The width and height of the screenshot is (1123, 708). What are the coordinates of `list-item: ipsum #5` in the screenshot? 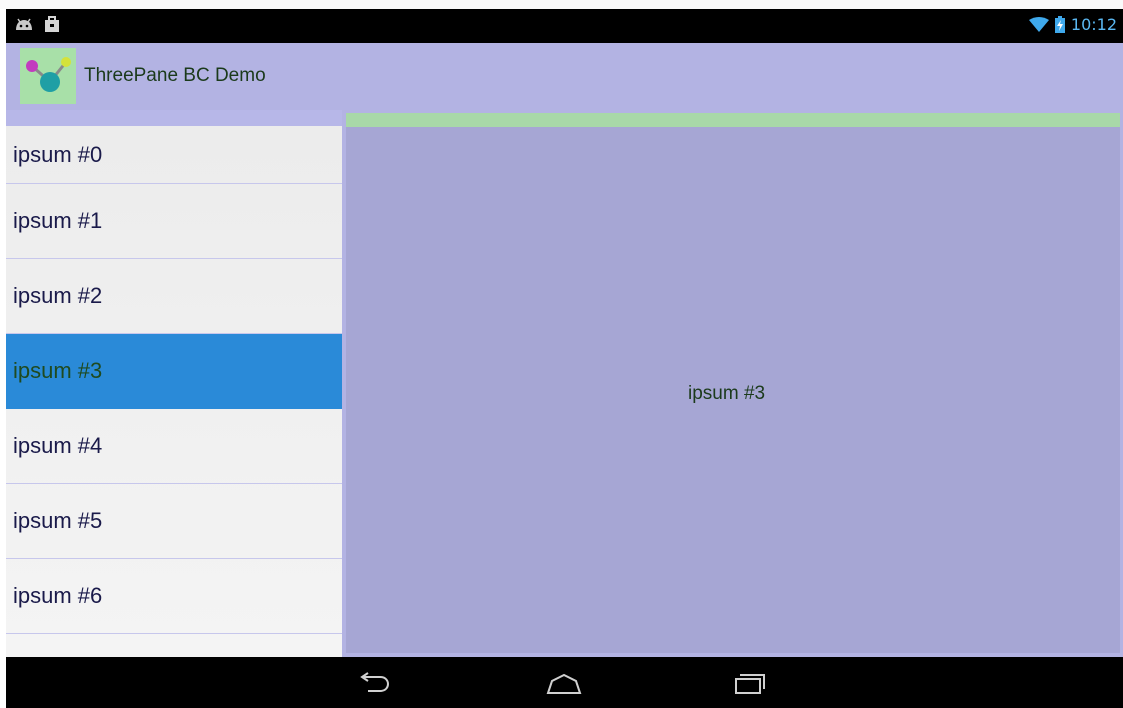 It's located at (174, 521).